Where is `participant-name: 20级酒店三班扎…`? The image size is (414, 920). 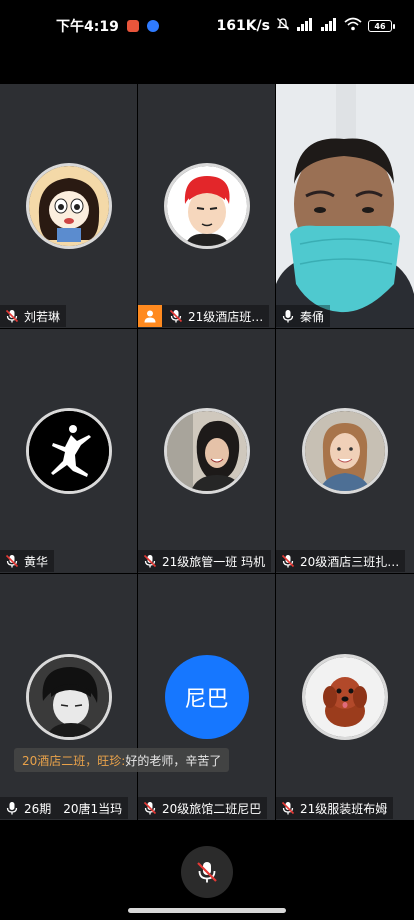
participant-name: 20级酒店三班扎… is located at coordinates (350, 561).